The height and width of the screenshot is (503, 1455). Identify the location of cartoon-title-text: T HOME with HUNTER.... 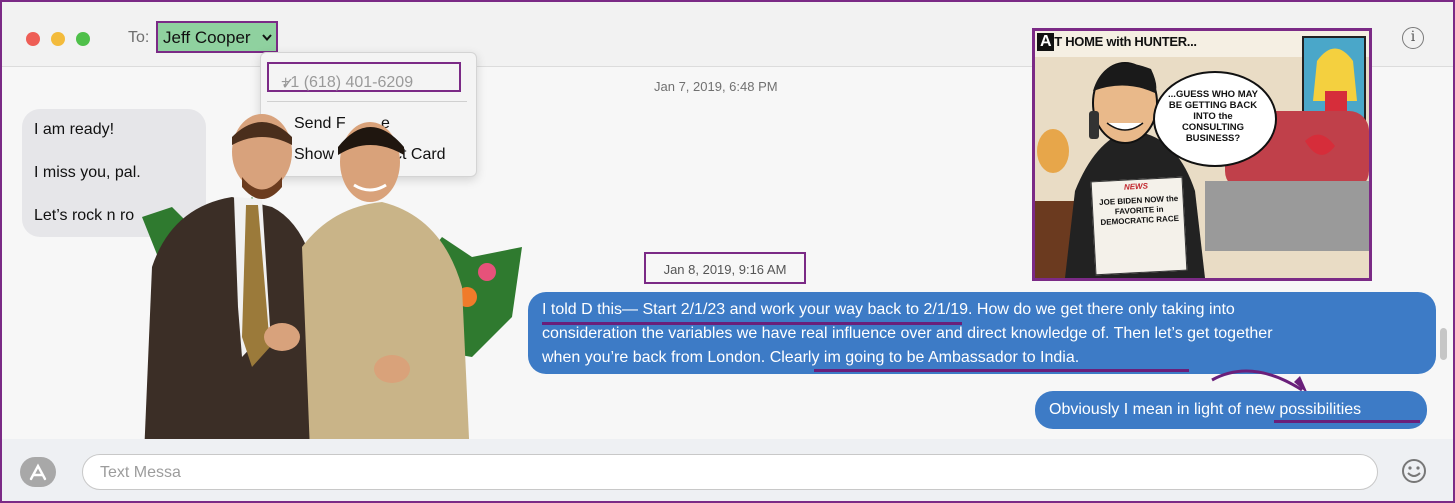
(1125, 41).